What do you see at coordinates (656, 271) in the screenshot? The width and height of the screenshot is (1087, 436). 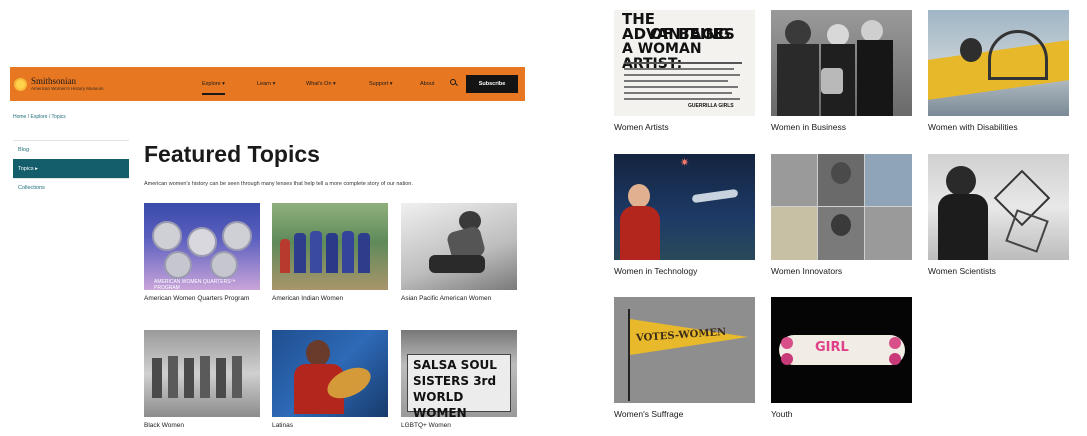 I see `topic-label: Women in Technology` at bounding box center [656, 271].